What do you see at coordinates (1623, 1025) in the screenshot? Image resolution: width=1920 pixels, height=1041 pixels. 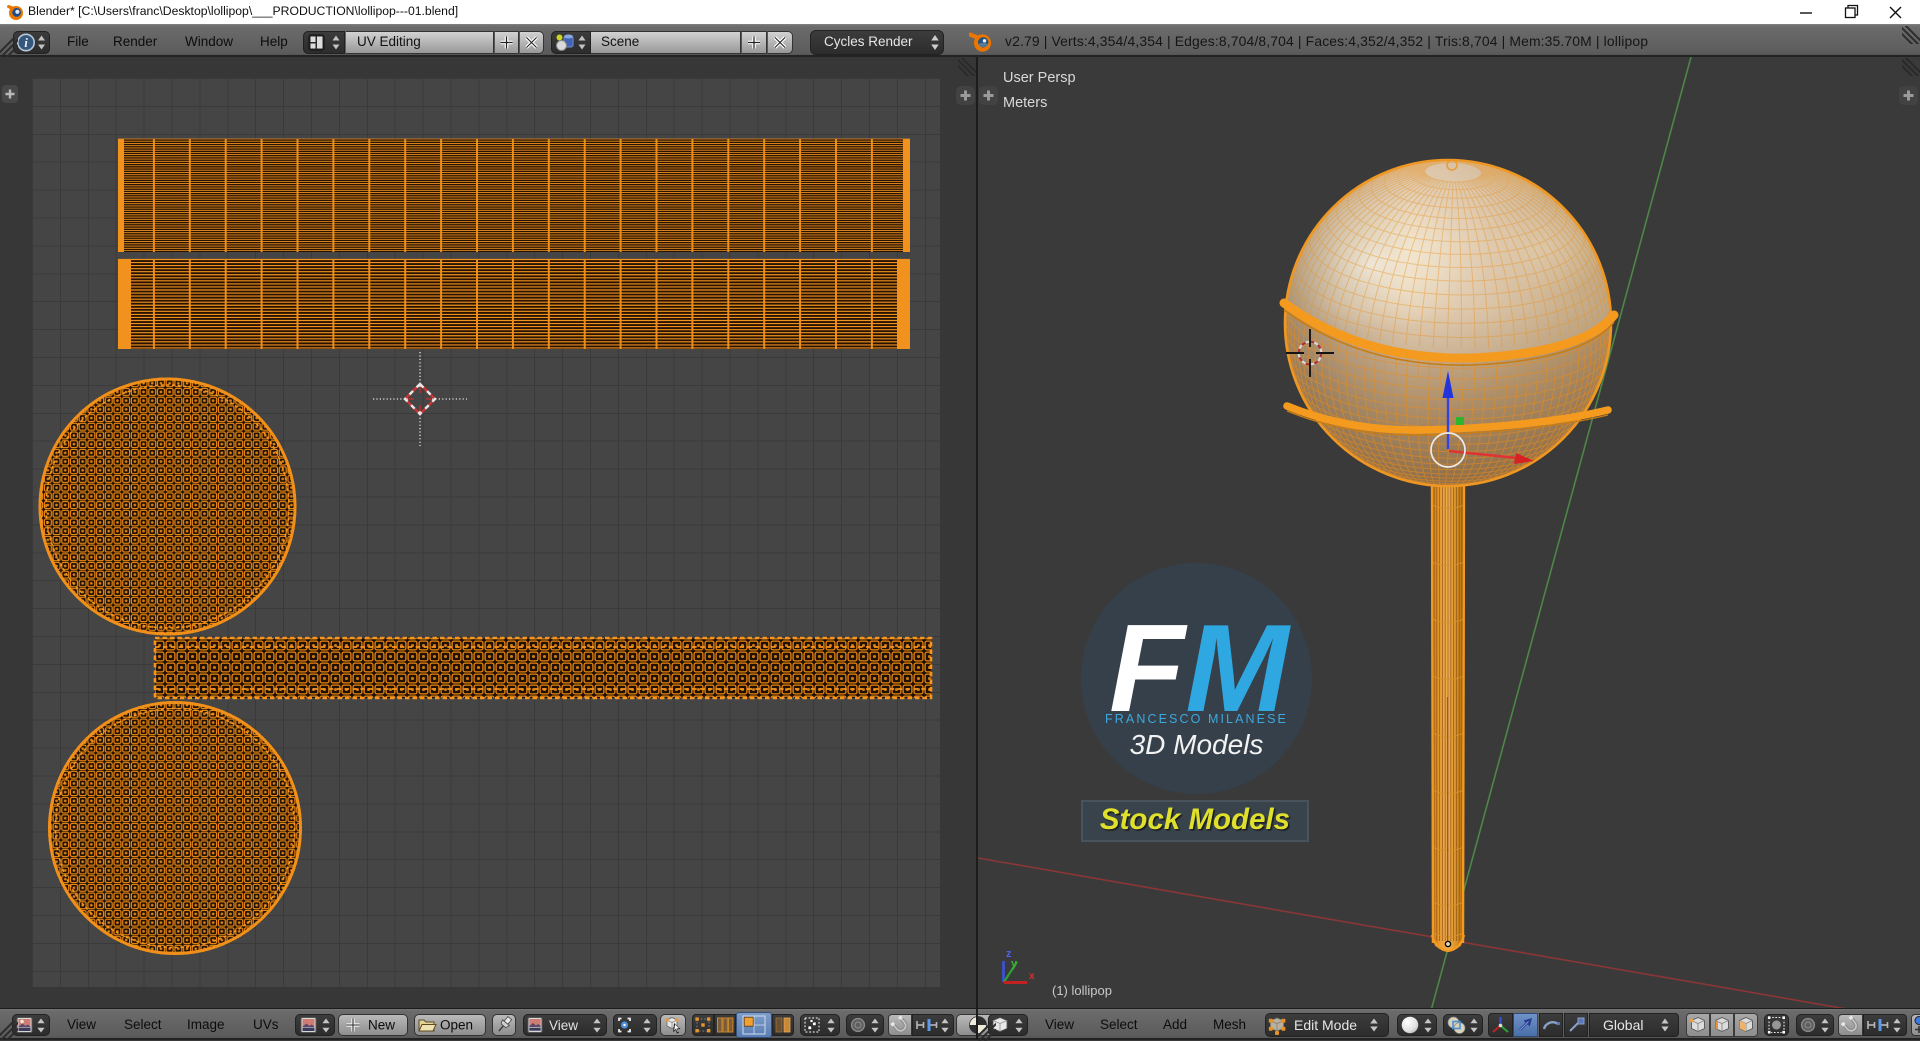 I see `svg-text: Global` at bounding box center [1623, 1025].